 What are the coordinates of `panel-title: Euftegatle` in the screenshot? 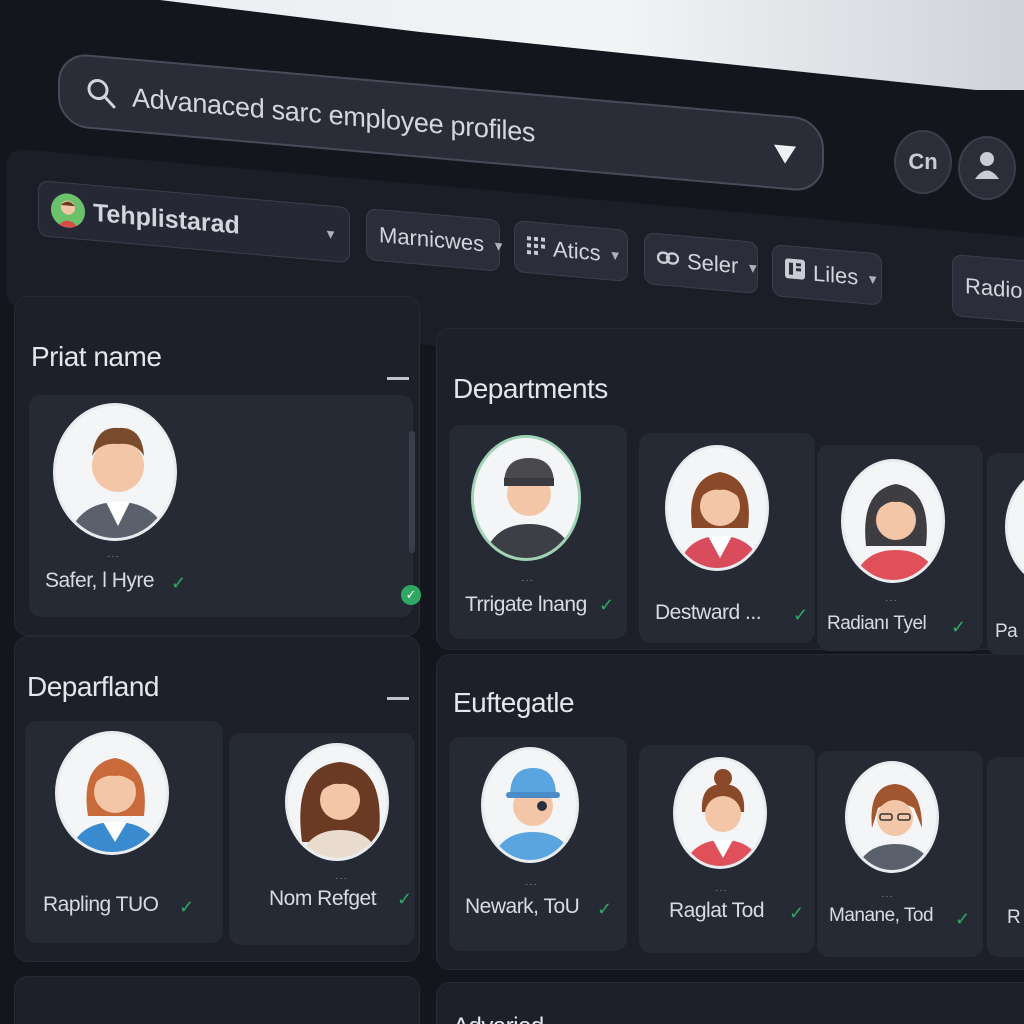 It's located at (514, 702).